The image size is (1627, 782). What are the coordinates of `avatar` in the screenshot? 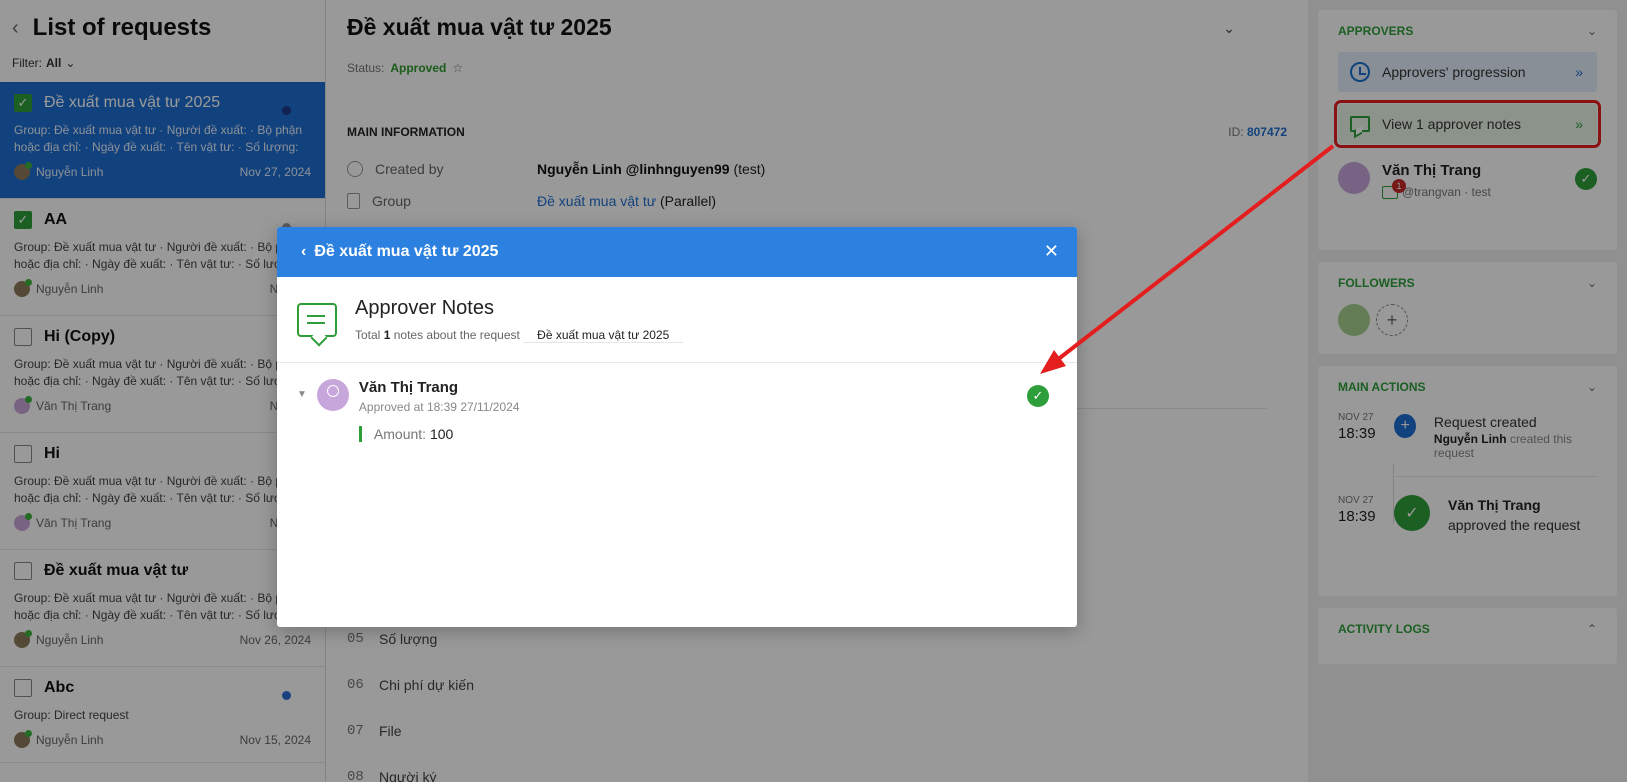 It's located at (332, 395).